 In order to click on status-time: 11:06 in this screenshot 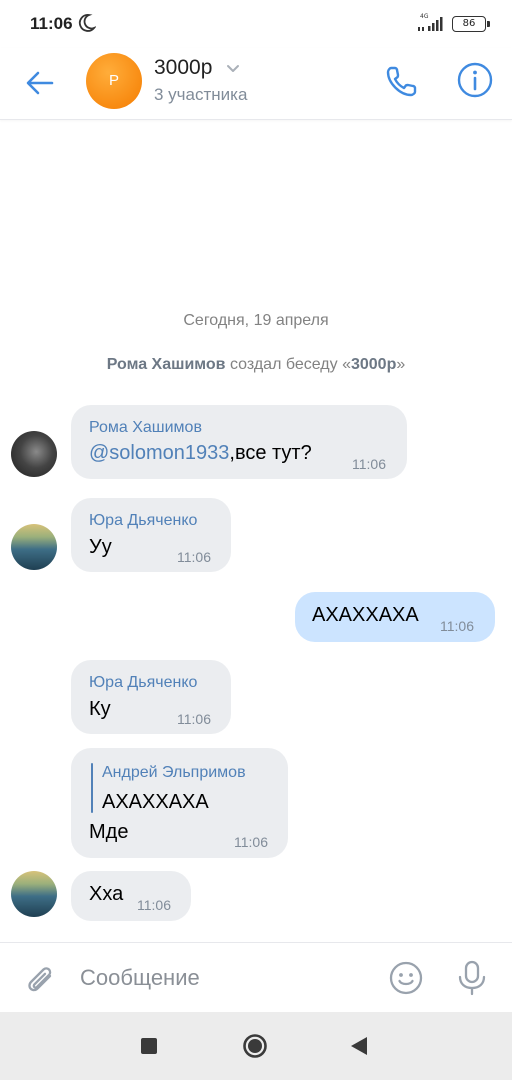, I will do `click(51, 23)`.